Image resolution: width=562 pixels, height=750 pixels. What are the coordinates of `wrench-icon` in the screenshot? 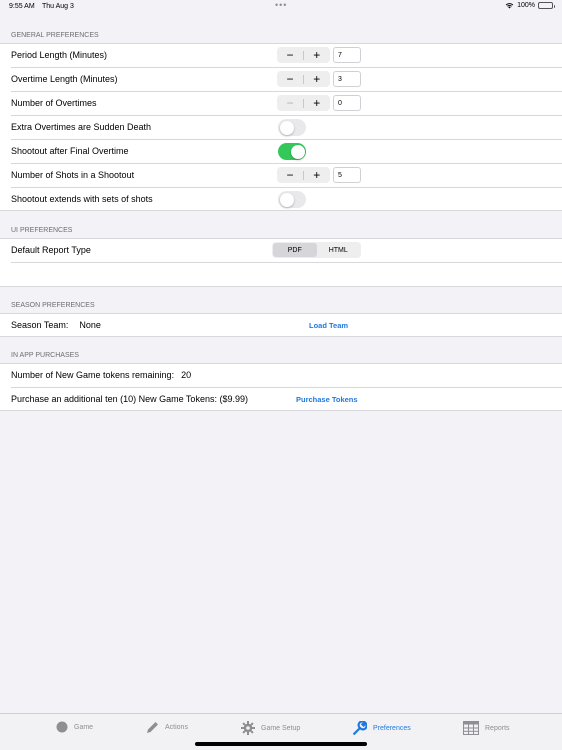 It's located at (360, 728).